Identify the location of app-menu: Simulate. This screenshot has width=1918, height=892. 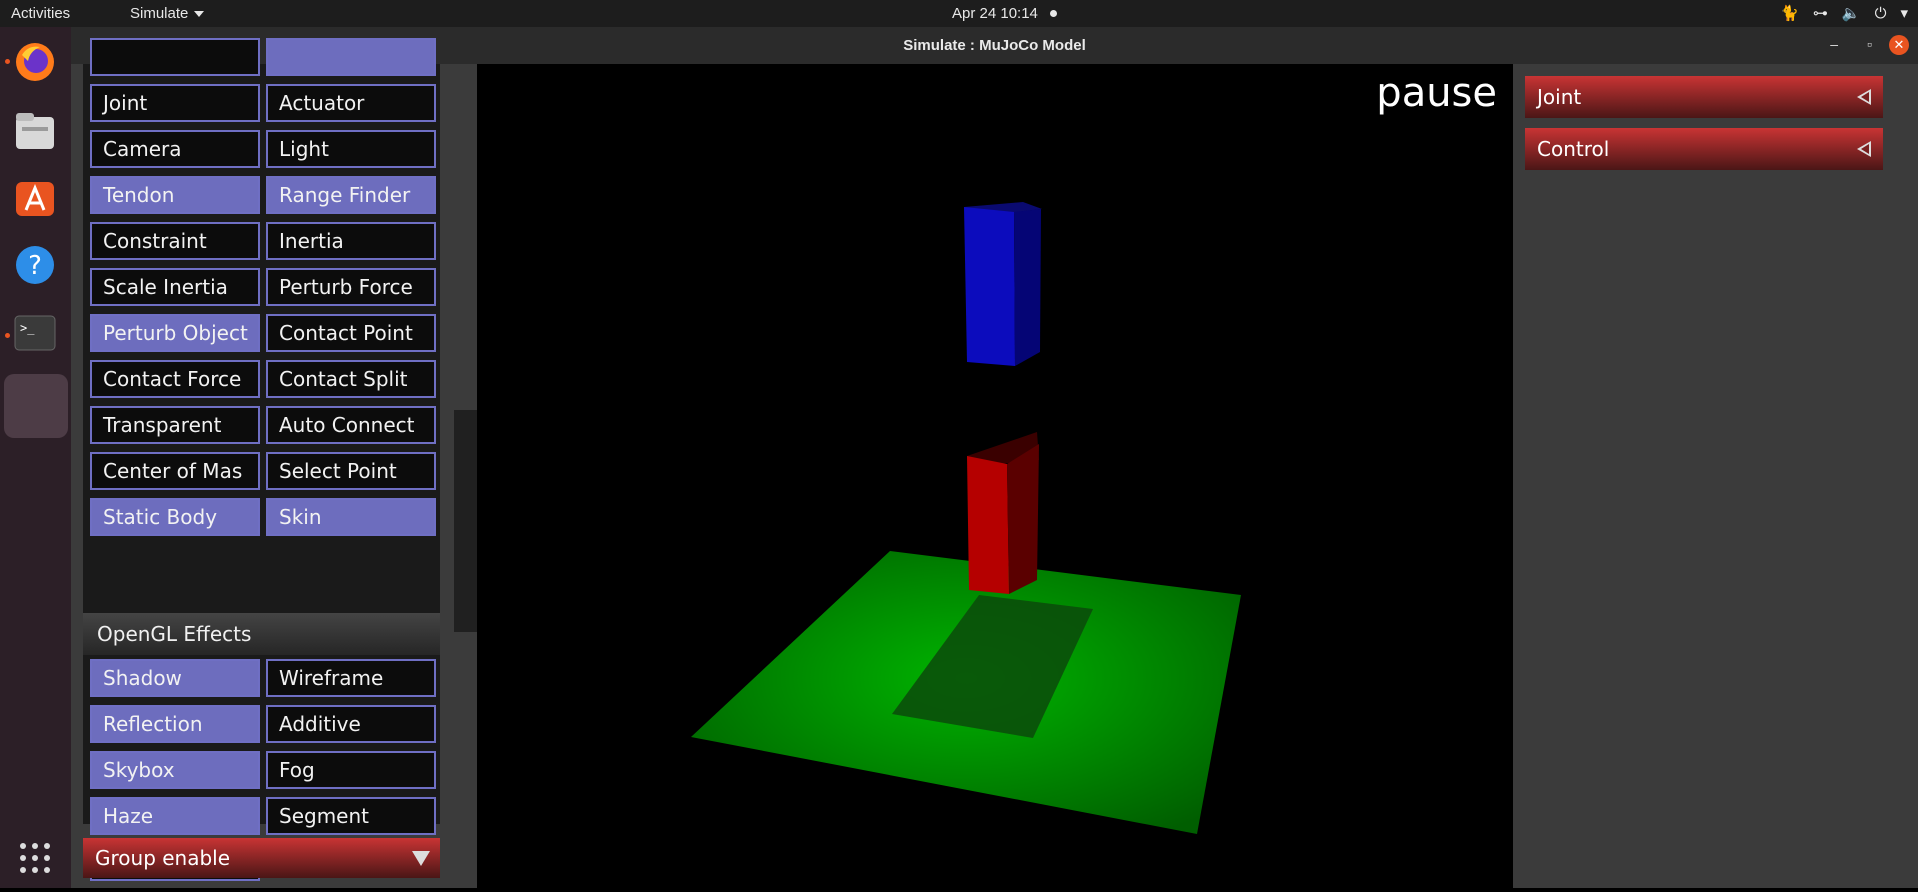
(167, 13).